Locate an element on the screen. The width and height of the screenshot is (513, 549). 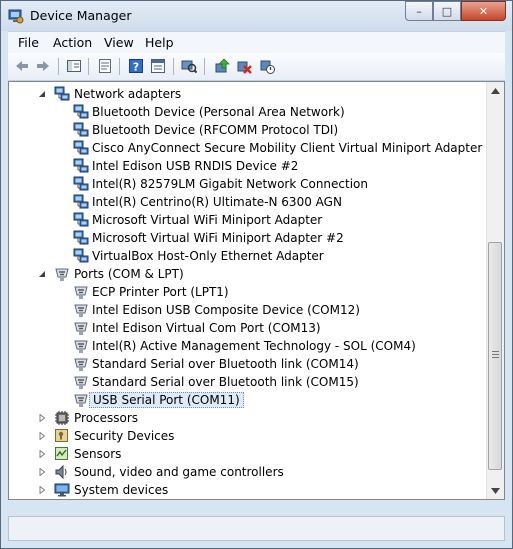
forward-button is located at coordinates (43, 66).